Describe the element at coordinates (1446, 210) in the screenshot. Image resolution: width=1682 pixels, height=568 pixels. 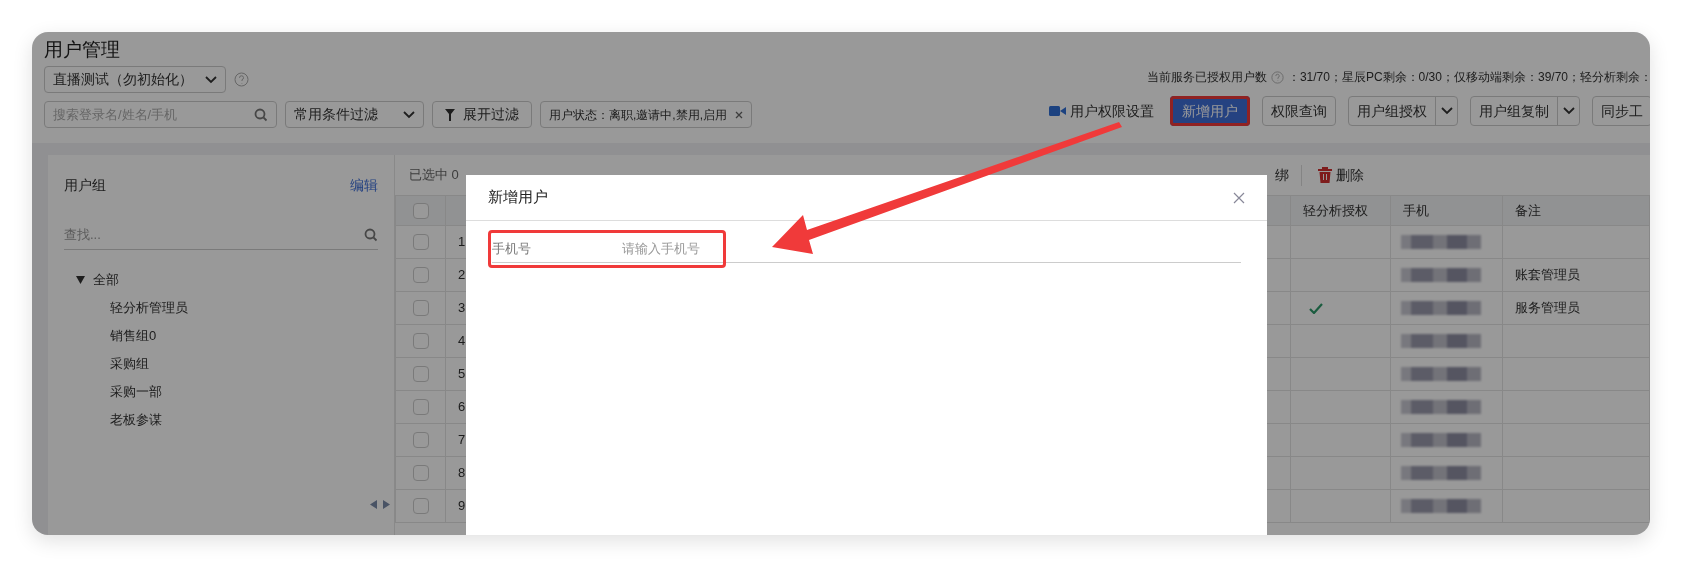
I see `column-header: 手机` at that location.